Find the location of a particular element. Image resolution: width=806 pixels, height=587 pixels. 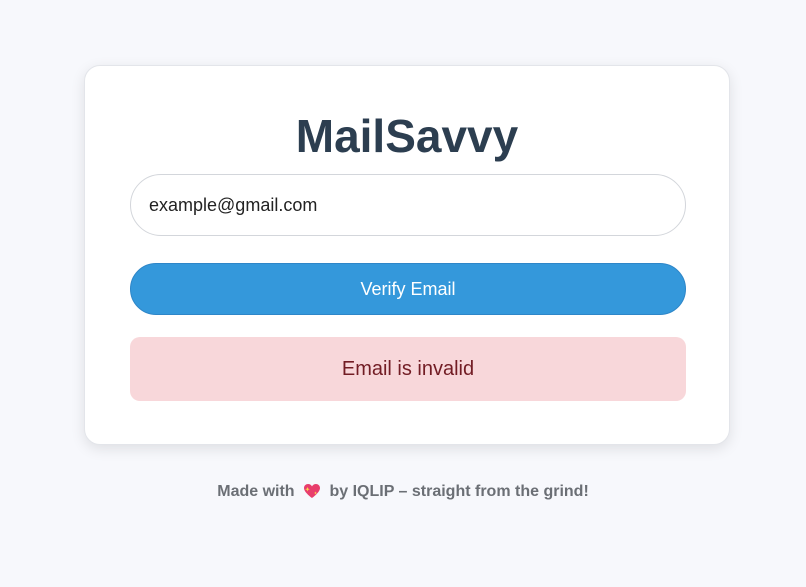

email-input is located at coordinates (408, 205).